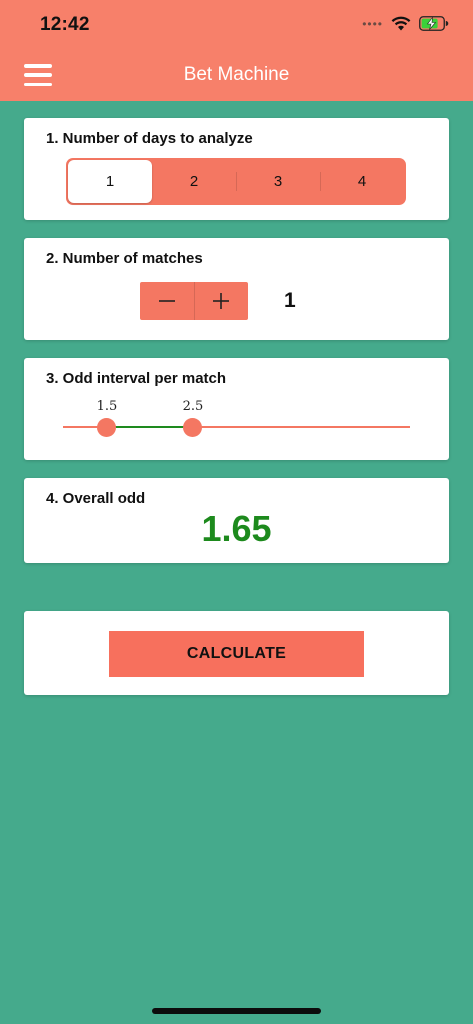  What do you see at coordinates (401, 23) in the screenshot?
I see `wifi-icon` at bounding box center [401, 23].